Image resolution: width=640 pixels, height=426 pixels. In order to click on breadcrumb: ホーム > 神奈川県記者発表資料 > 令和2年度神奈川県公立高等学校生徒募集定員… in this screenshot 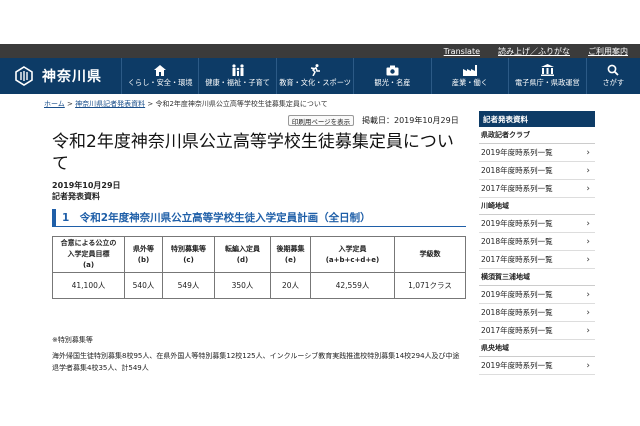, I will do `click(186, 104)`.